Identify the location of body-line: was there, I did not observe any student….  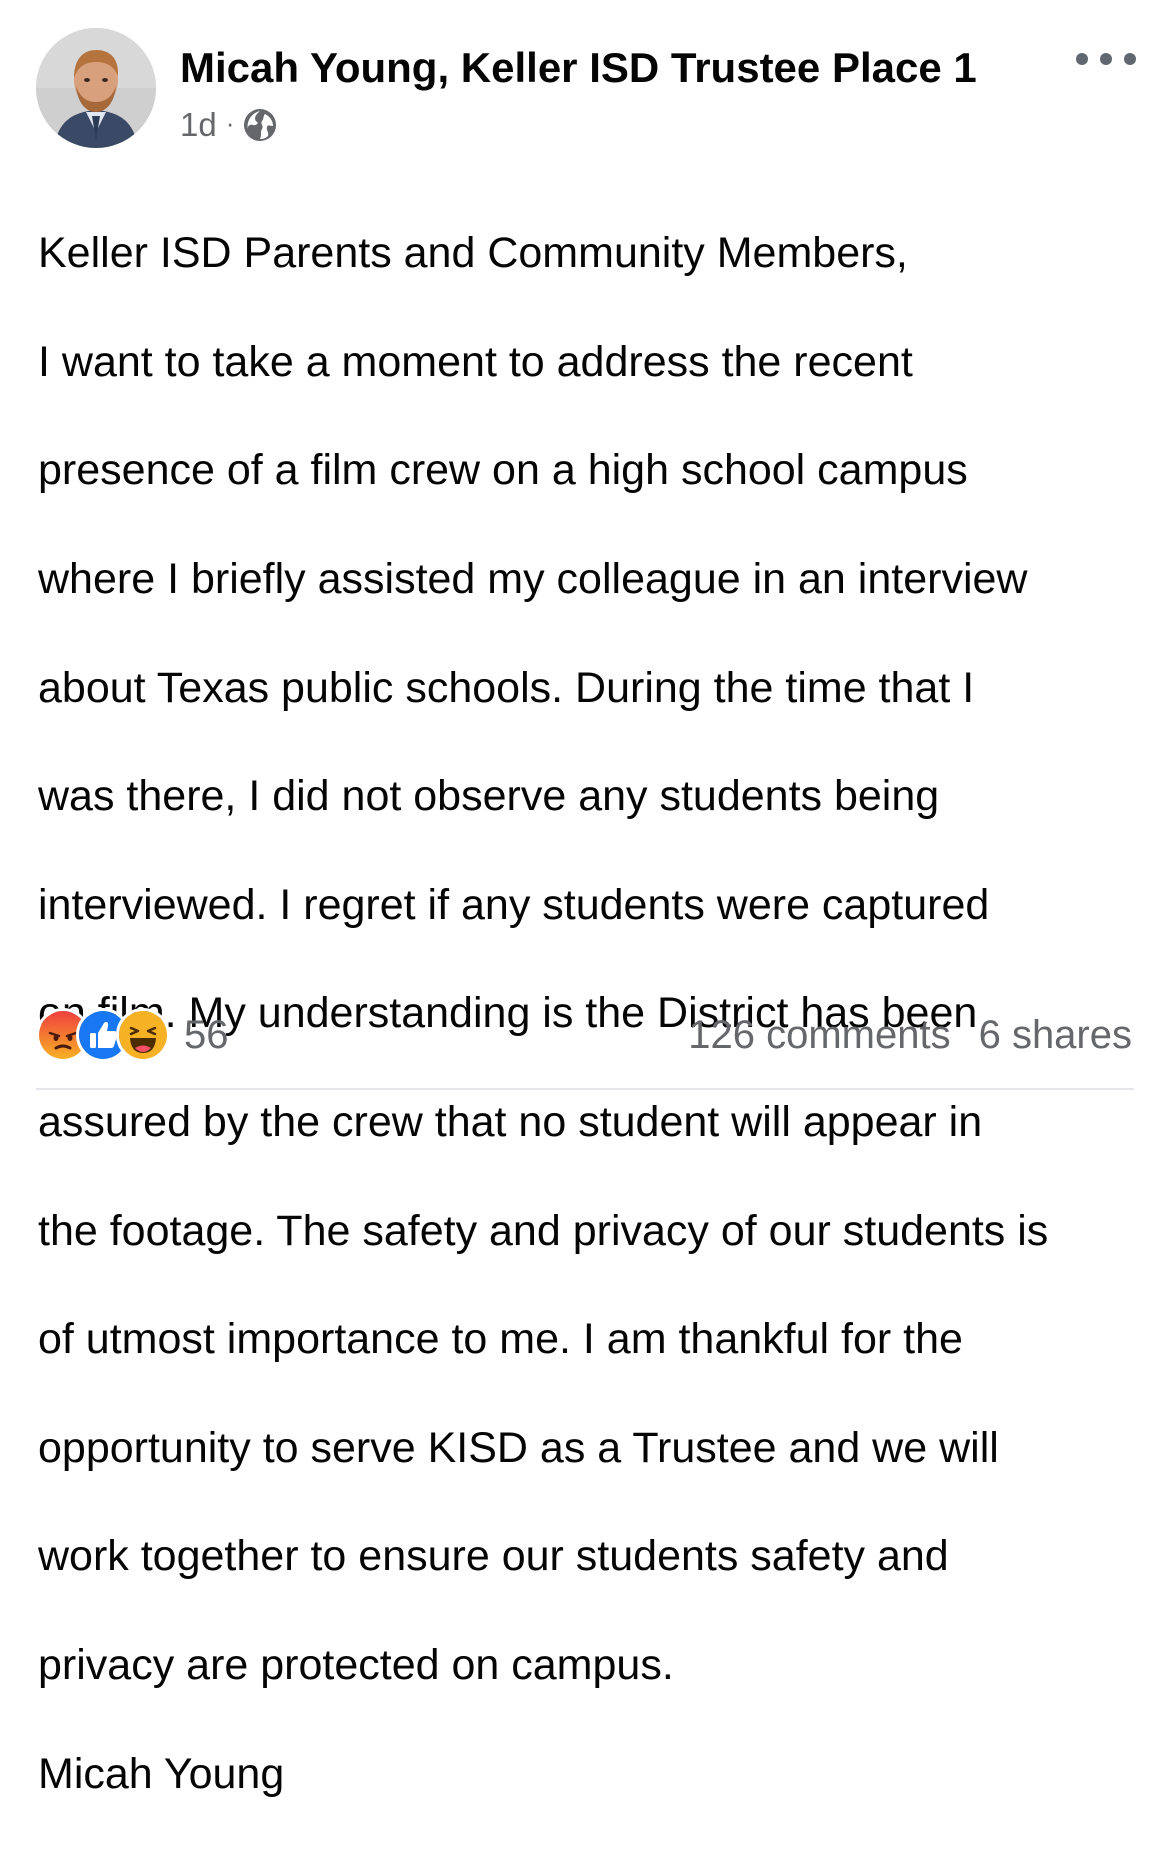
(489, 796).